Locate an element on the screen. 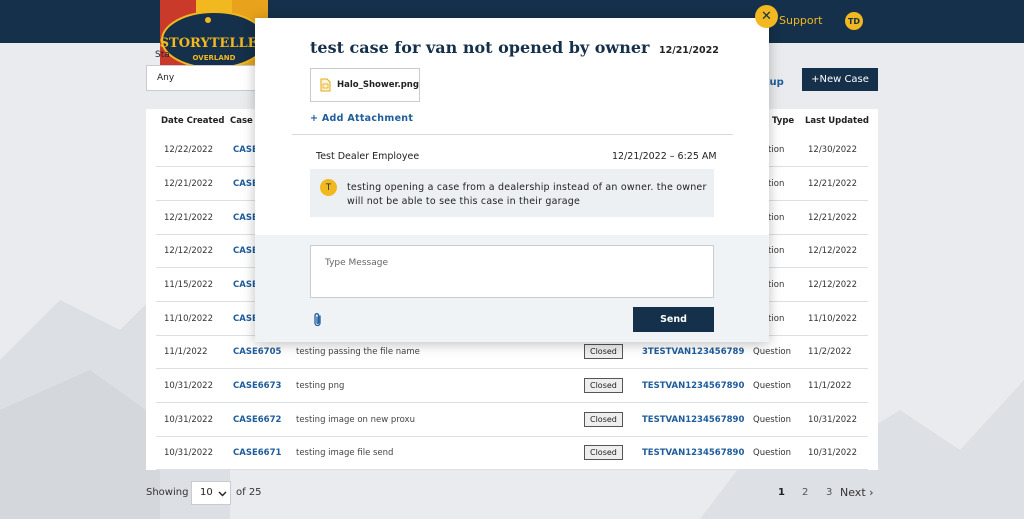 This screenshot has width=1024, height=519. close-icon: ✕ is located at coordinates (766, 16).